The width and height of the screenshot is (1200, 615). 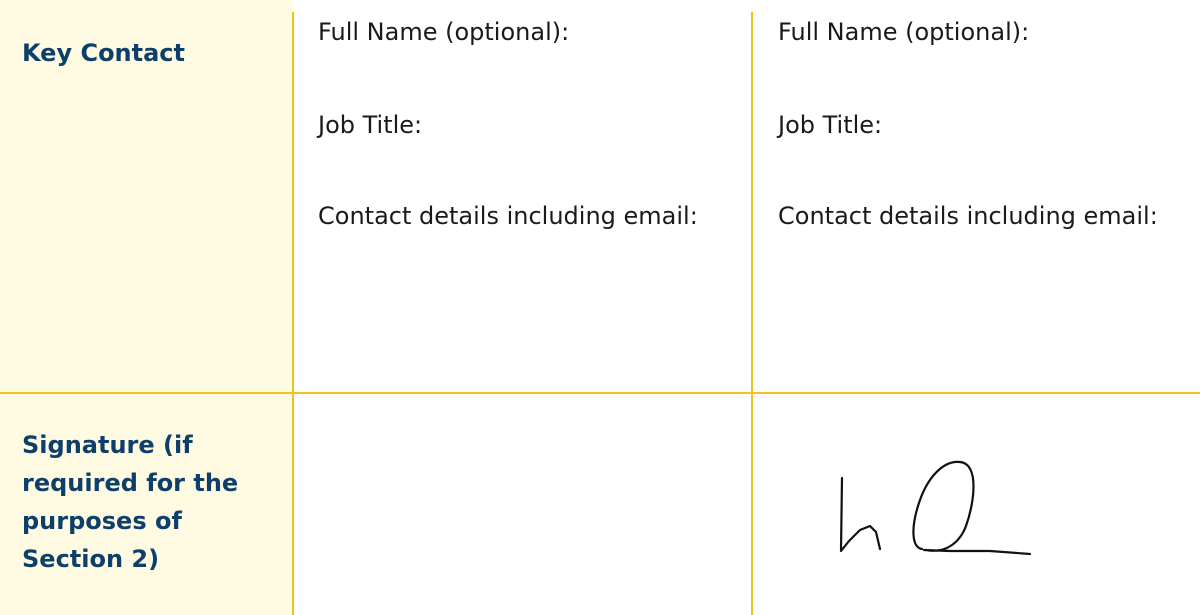 I want to click on label-column-border, so click(x=293, y=313).